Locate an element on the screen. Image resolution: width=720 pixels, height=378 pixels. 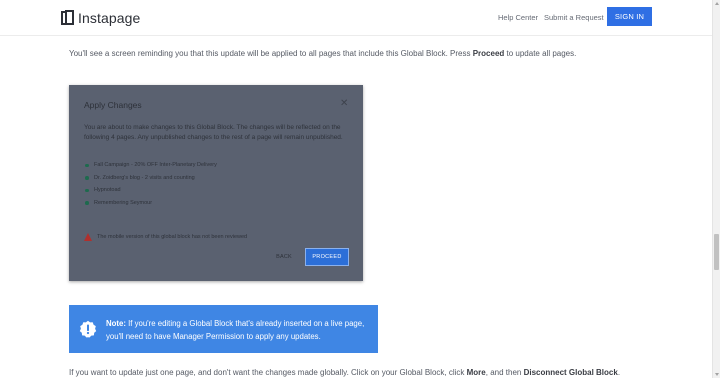
warning-icon is located at coordinates (88, 237).